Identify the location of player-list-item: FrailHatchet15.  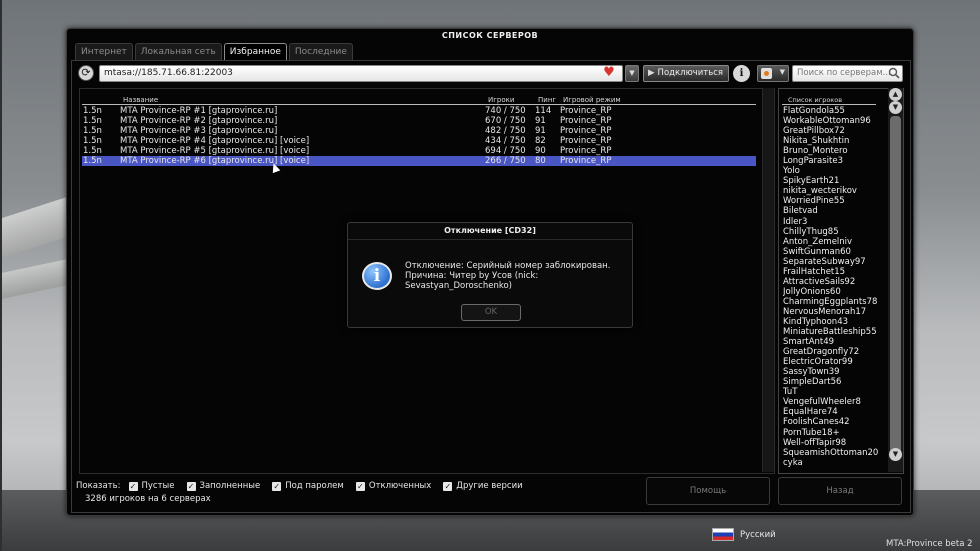
(814, 271).